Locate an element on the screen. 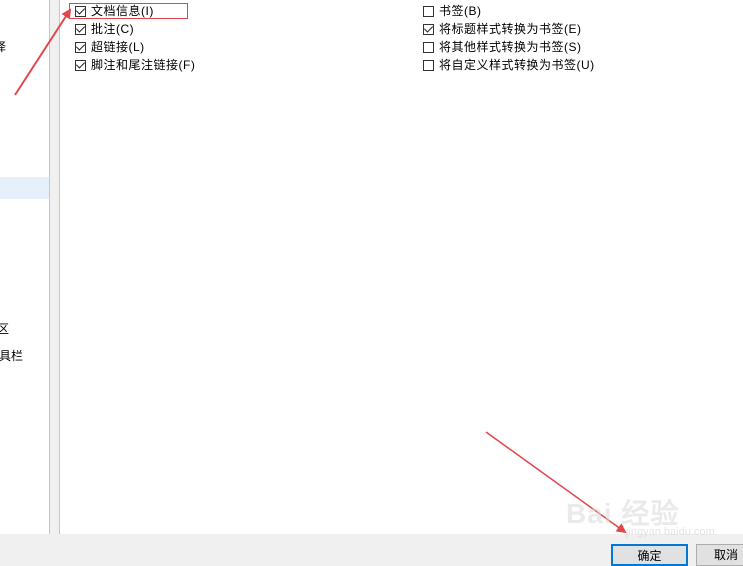  sidebar-item-label: 译 is located at coordinates (3, 47).